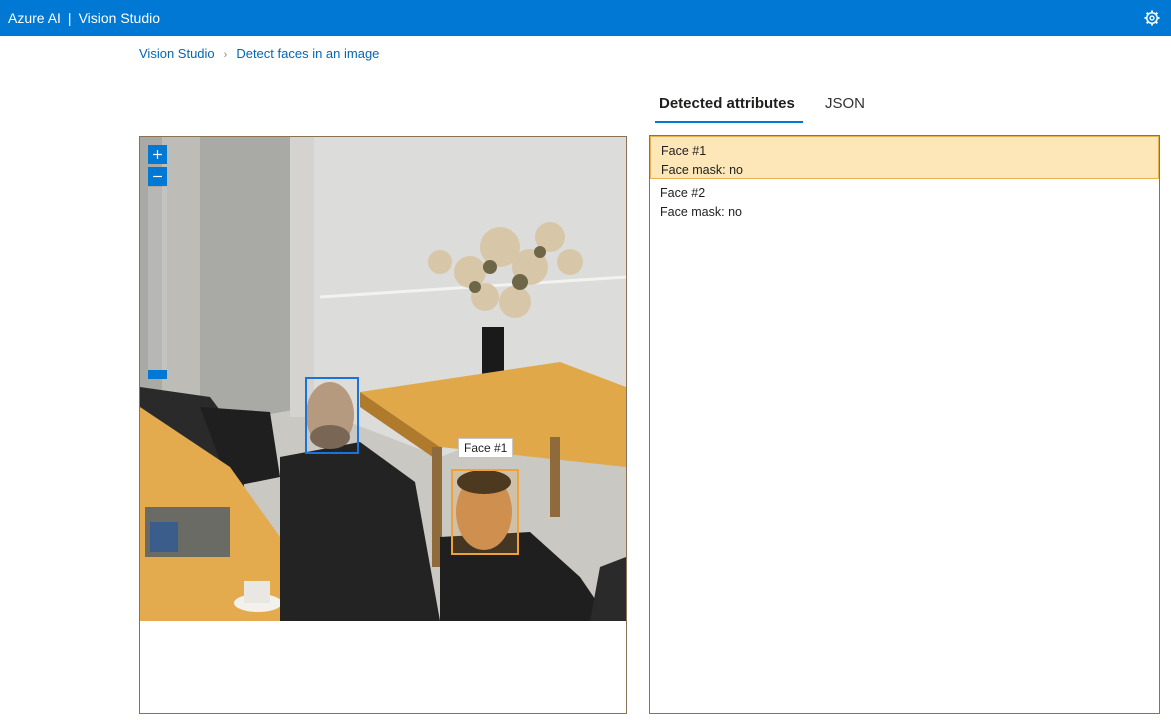 The image size is (1171, 723). I want to click on top-bar: Azure AI | Vision Studio, so click(585, 18).